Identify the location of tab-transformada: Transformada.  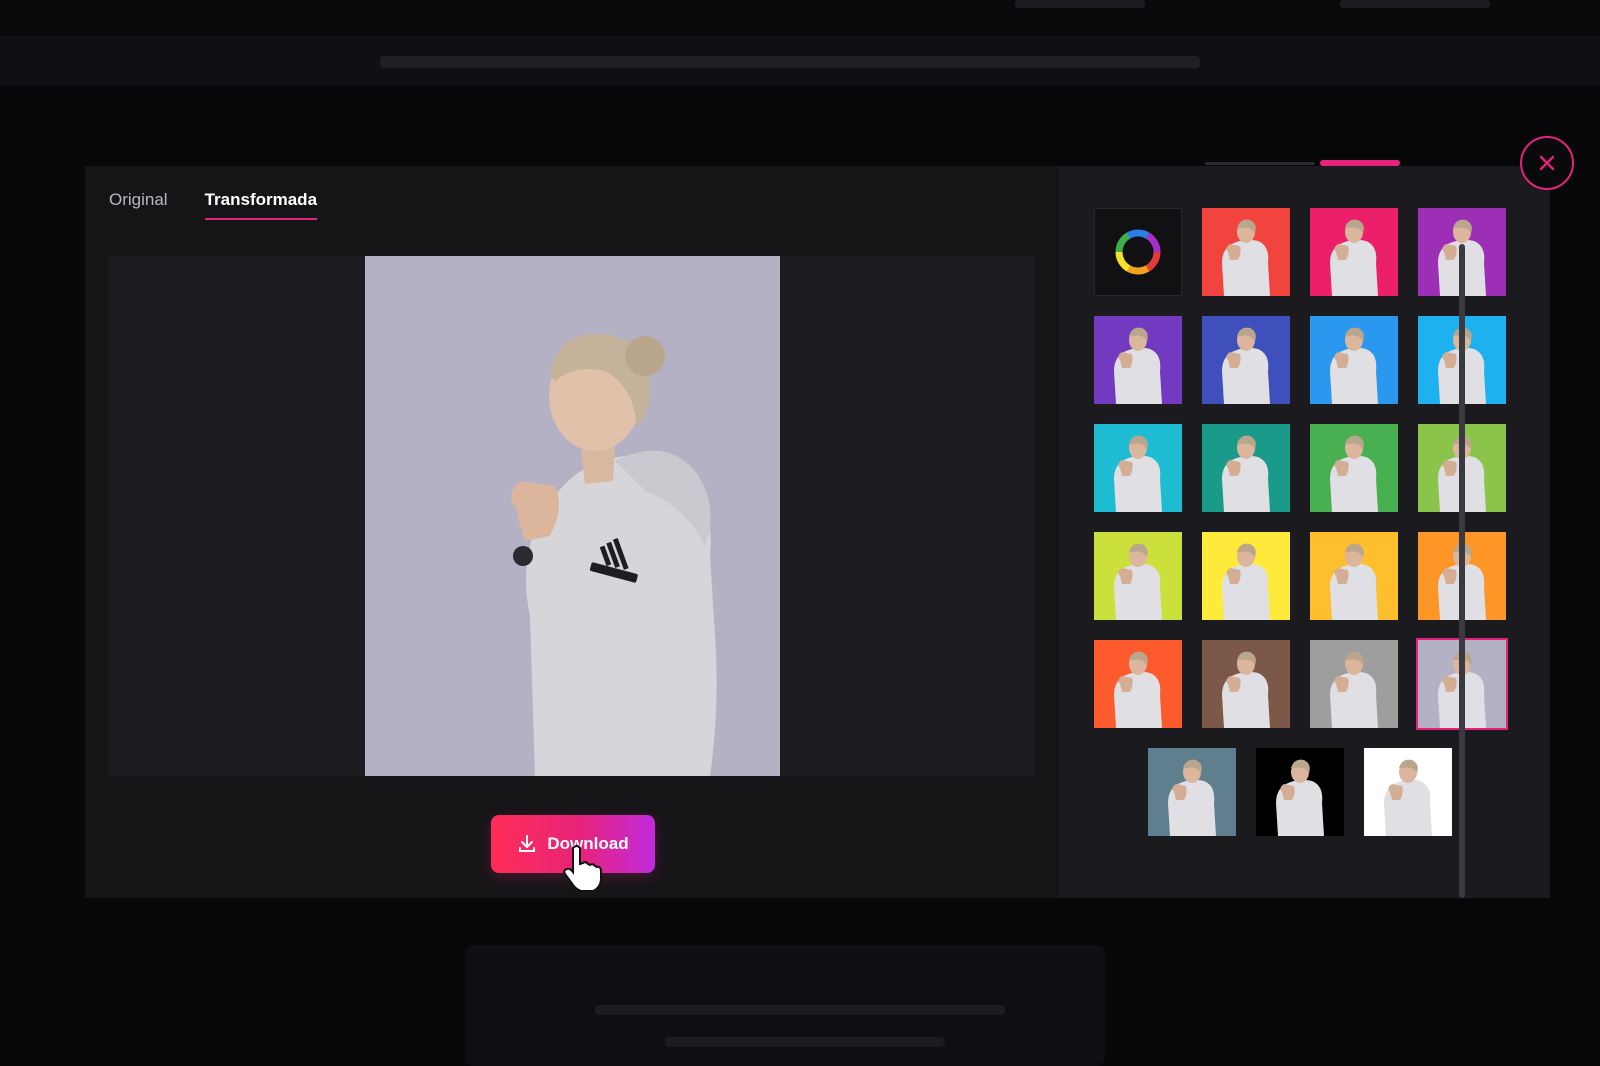
(261, 205).